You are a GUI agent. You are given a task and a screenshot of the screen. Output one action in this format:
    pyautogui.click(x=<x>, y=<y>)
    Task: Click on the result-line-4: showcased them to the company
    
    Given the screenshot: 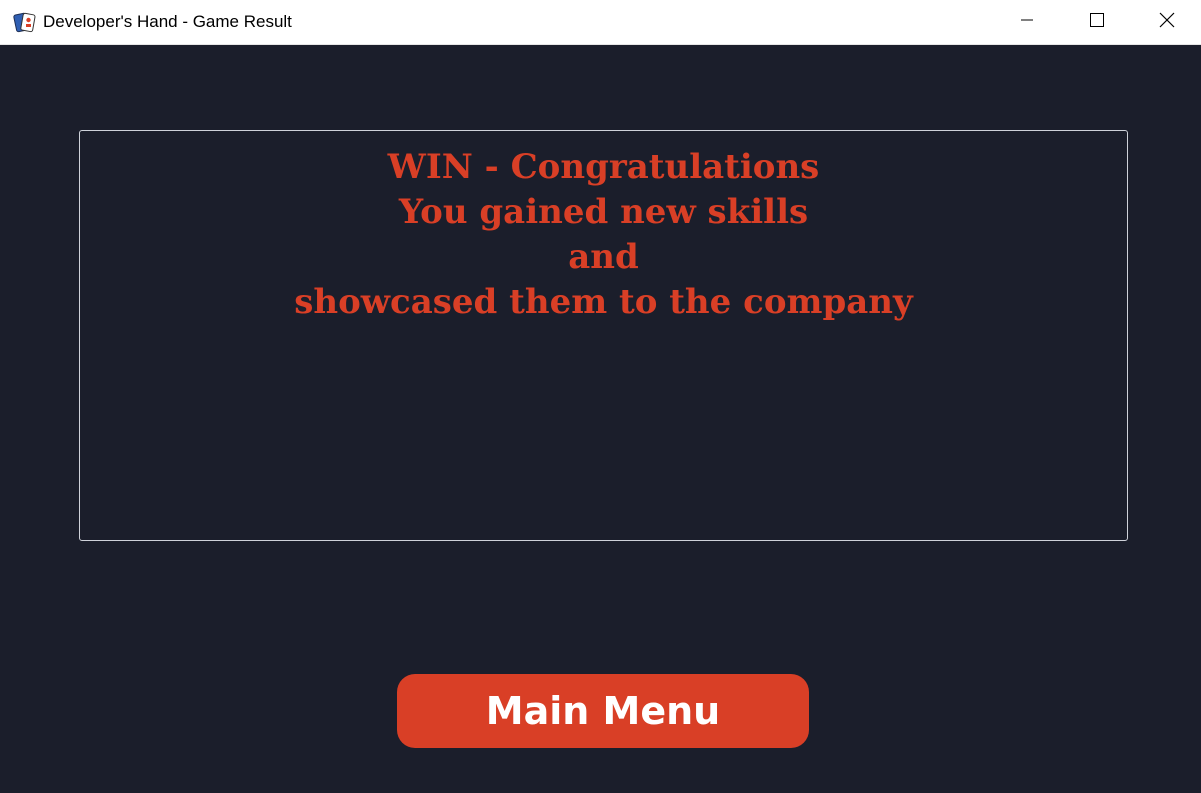 What is the action you would take?
    pyautogui.click(x=603, y=302)
    